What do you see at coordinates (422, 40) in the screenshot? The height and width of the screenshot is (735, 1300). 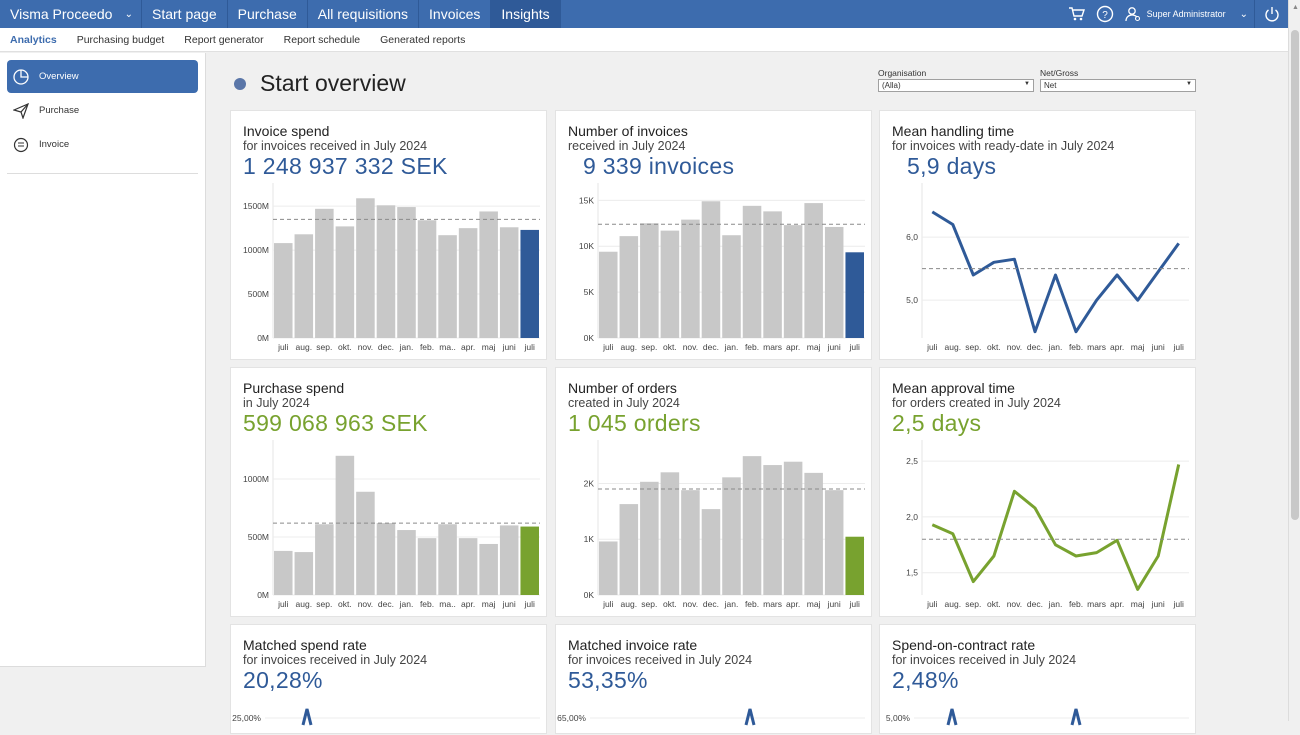 I see `subnav-generated-reports: Generated reports` at bounding box center [422, 40].